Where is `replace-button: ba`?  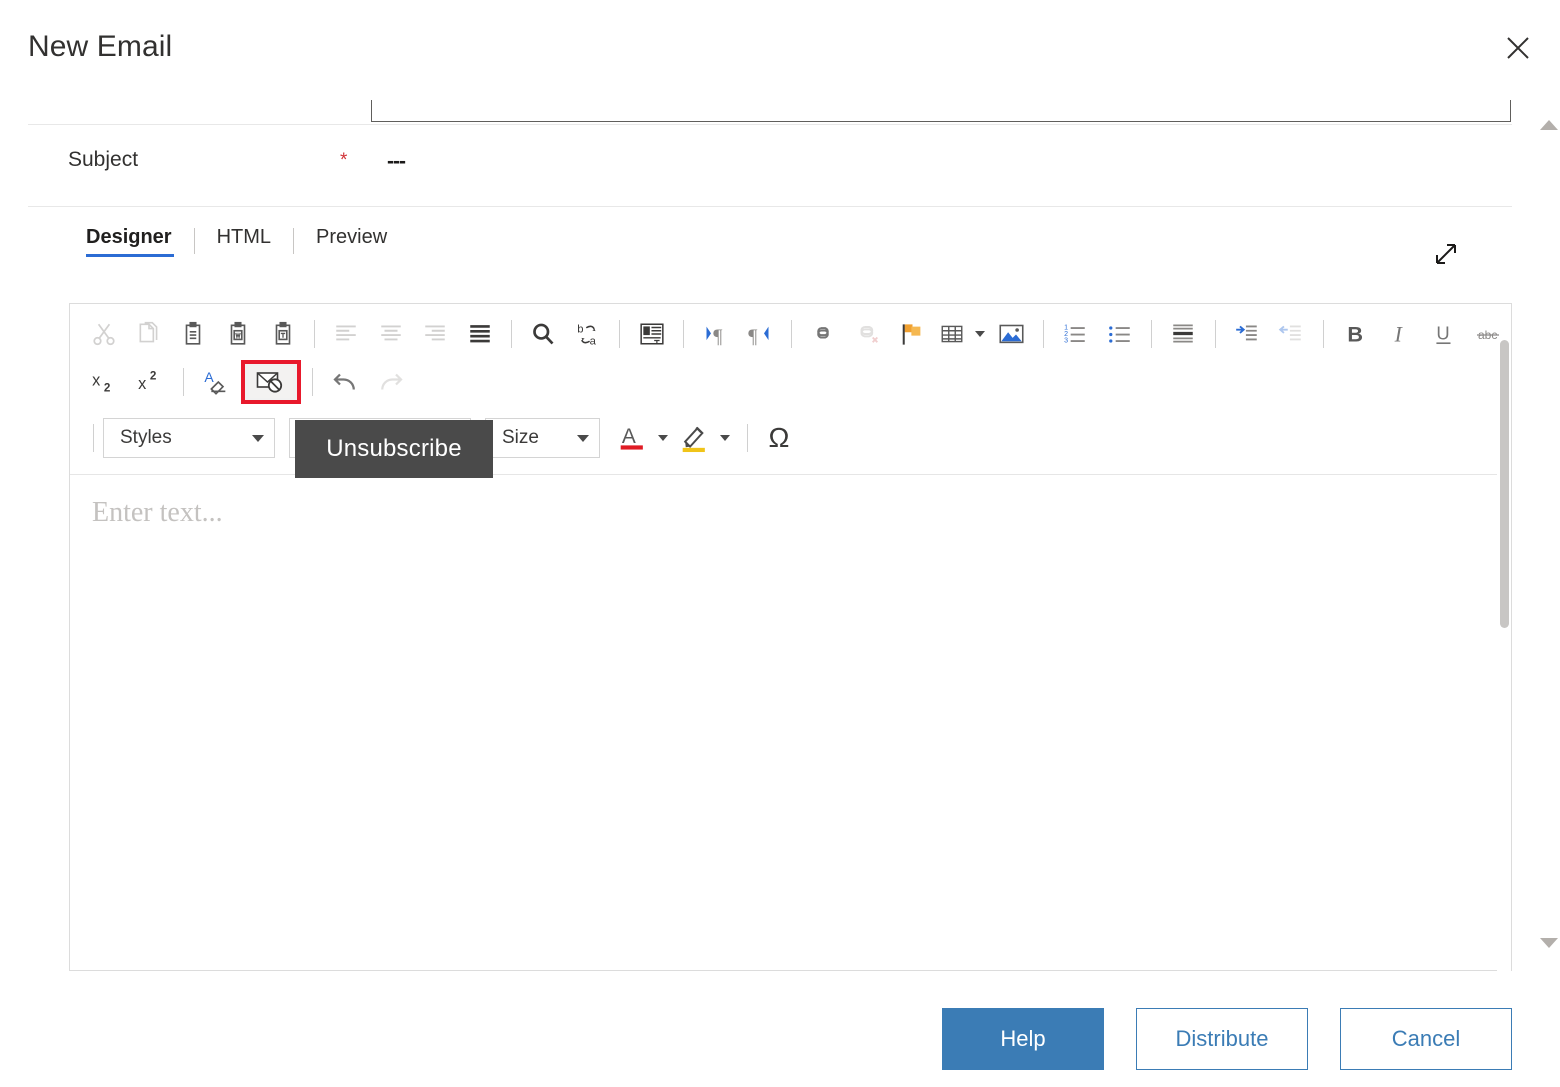 replace-button: ba is located at coordinates (588, 334).